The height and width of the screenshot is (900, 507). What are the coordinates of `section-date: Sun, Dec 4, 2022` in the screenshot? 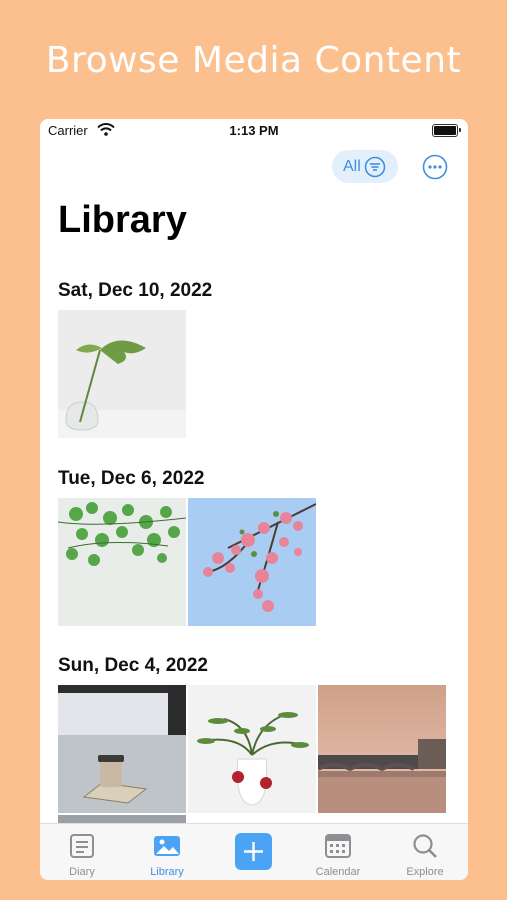 It's located at (133, 665).